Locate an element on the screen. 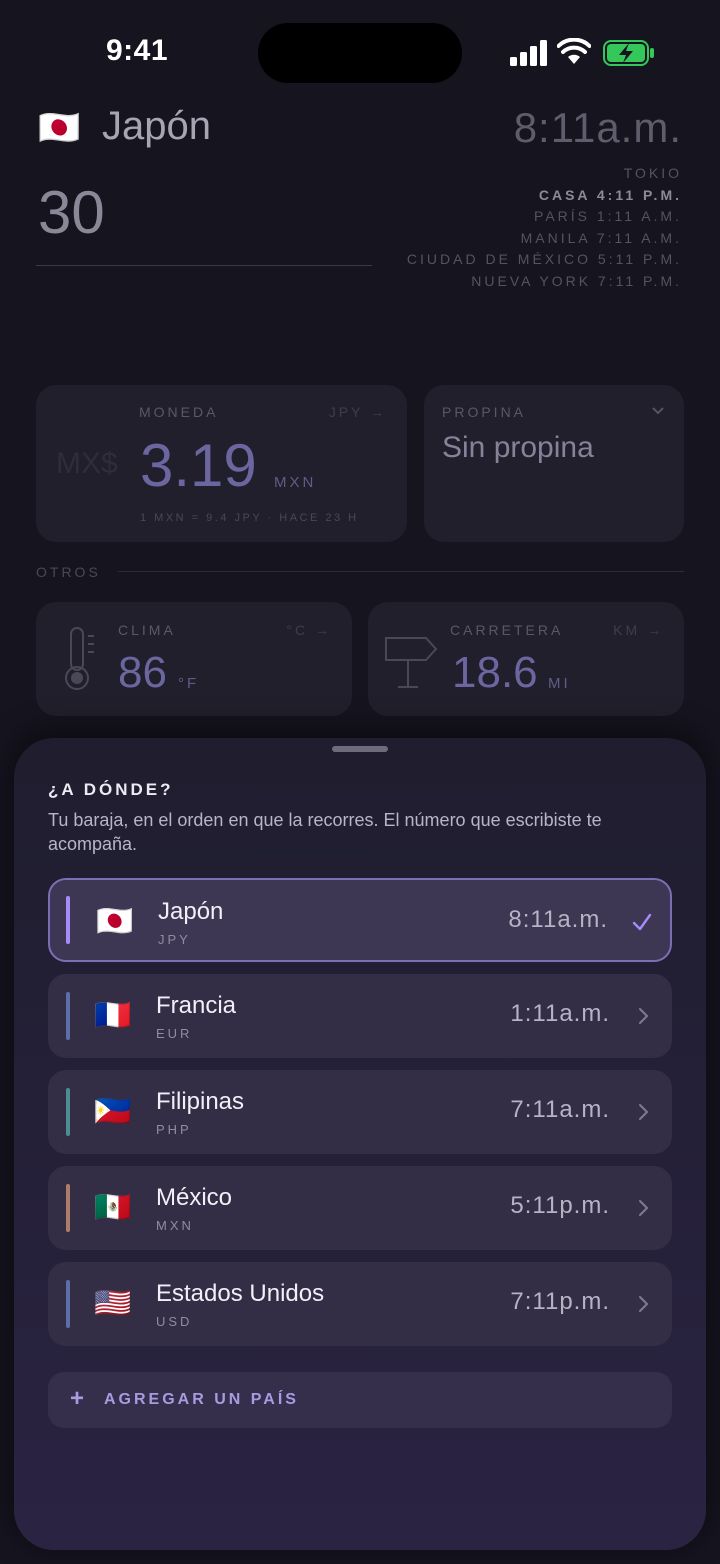  checkmark-icon is located at coordinates (642, 922).